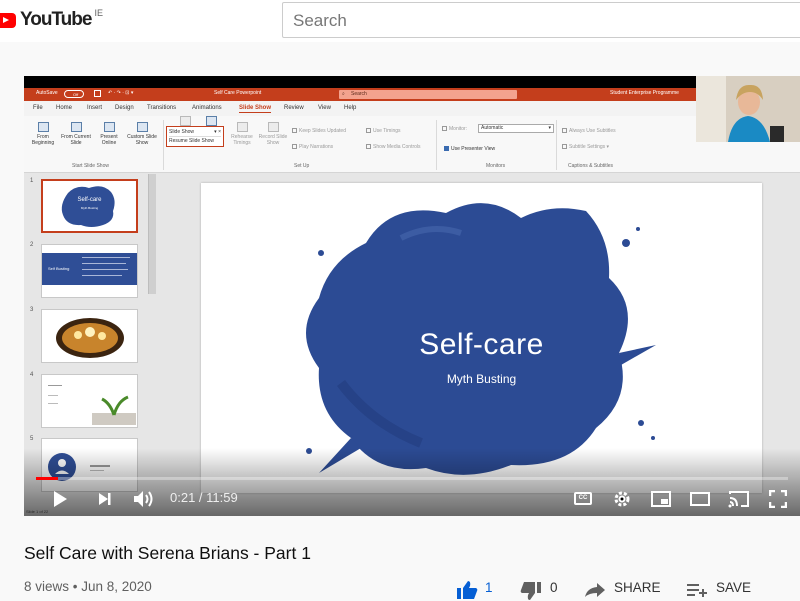 The width and height of the screenshot is (800, 601). I want to click on progress-bar-fill, so click(47, 478).